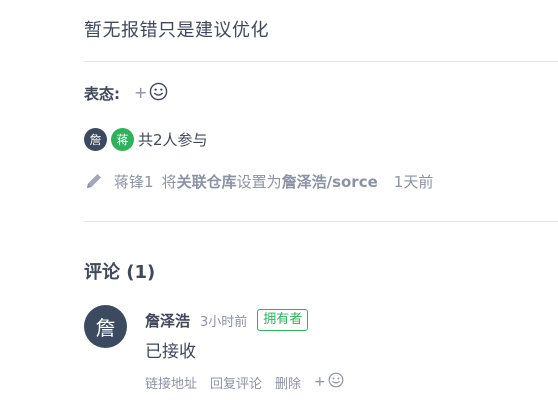 This screenshot has width=558, height=400. I want to click on reactions-label: 表态:, so click(102, 93).